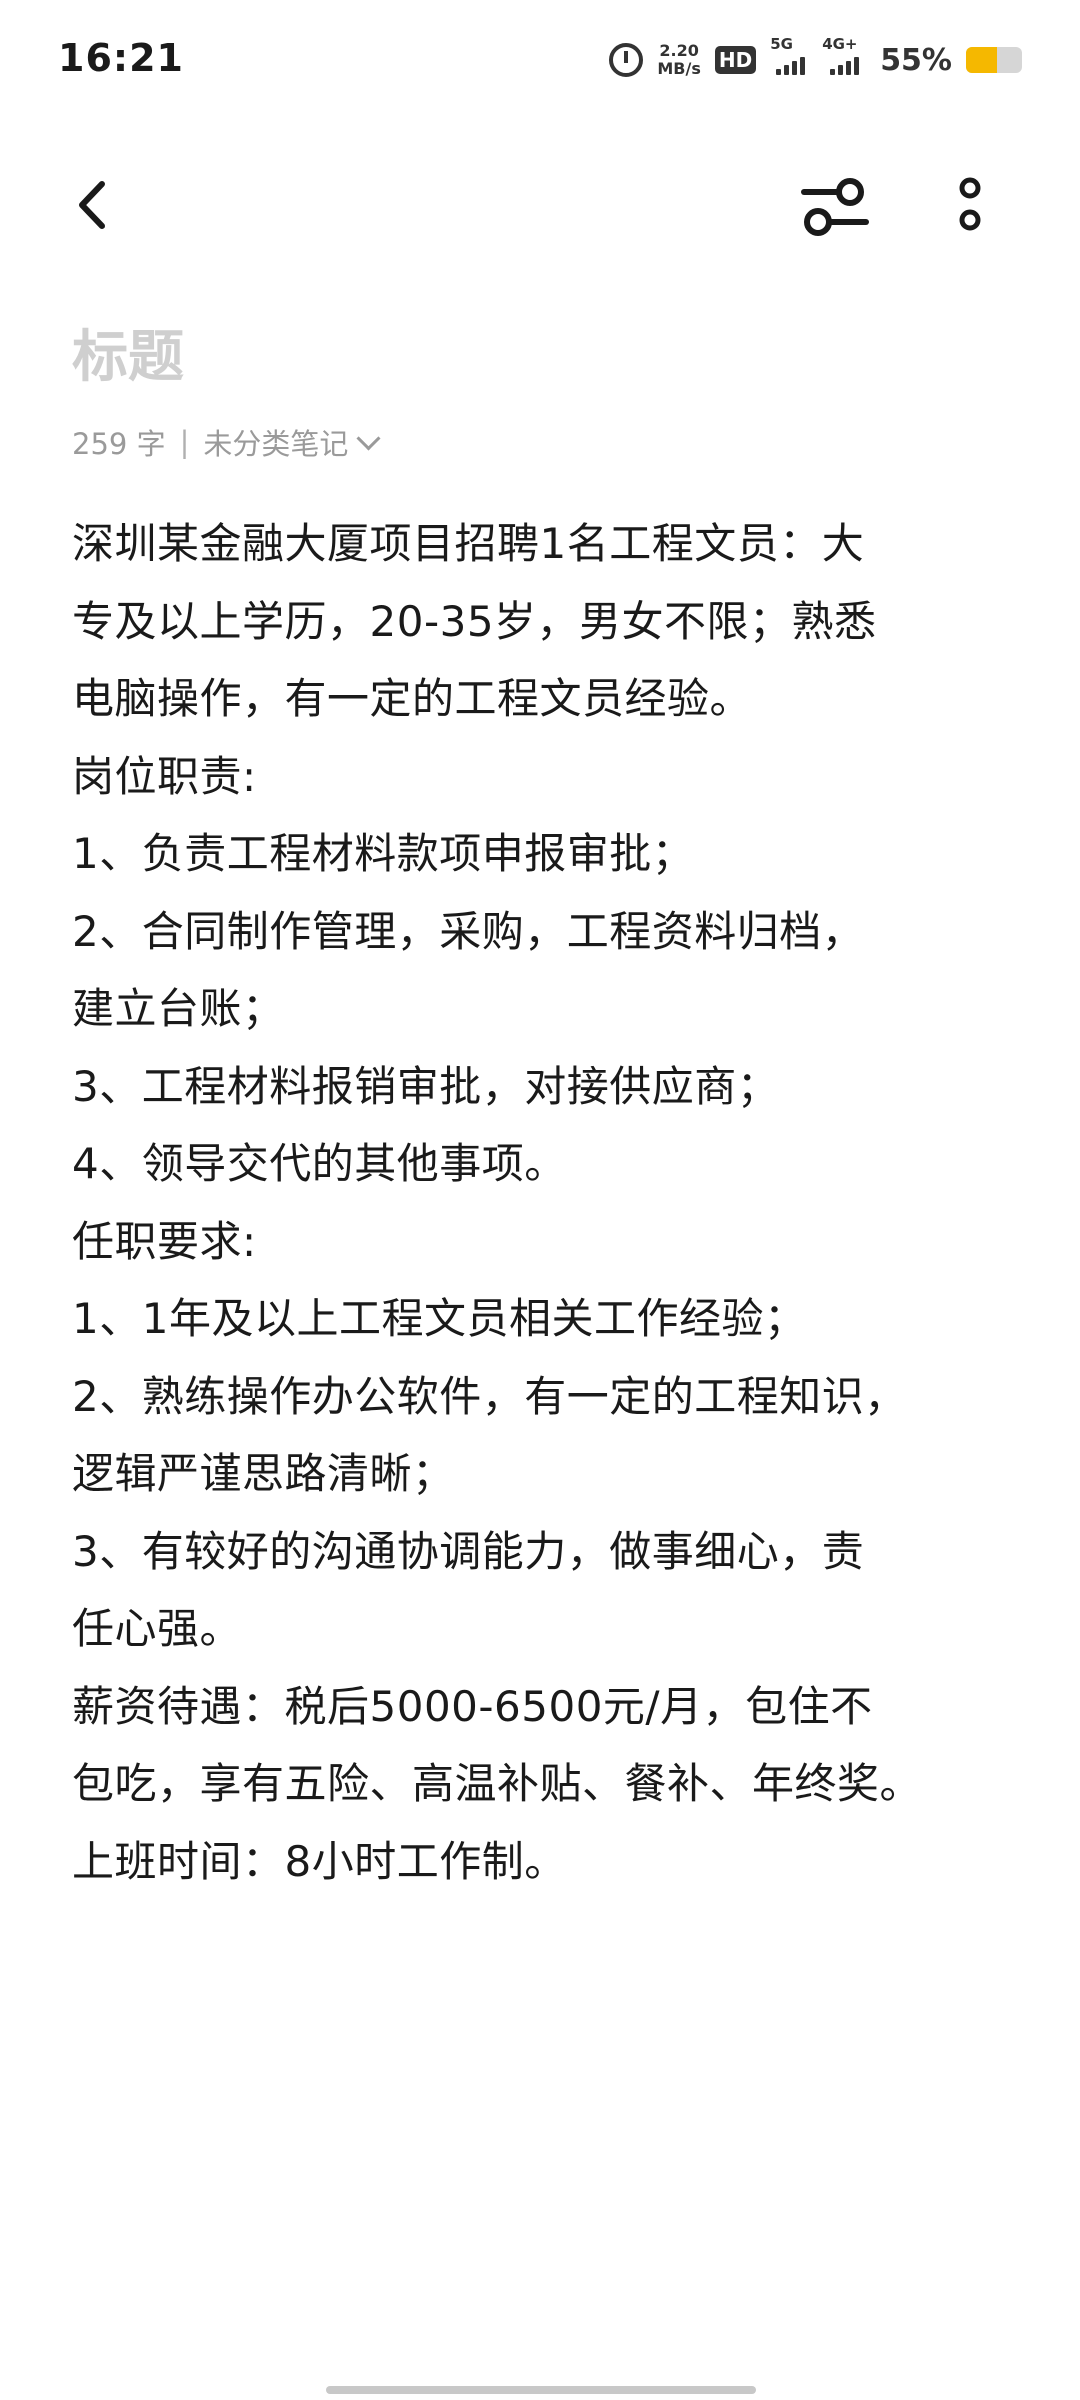 This screenshot has height=2400, width=1080. What do you see at coordinates (263, 1473) in the screenshot?
I see `note-text-line: 逻辑严谨思路清晰；` at bounding box center [263, 1473].